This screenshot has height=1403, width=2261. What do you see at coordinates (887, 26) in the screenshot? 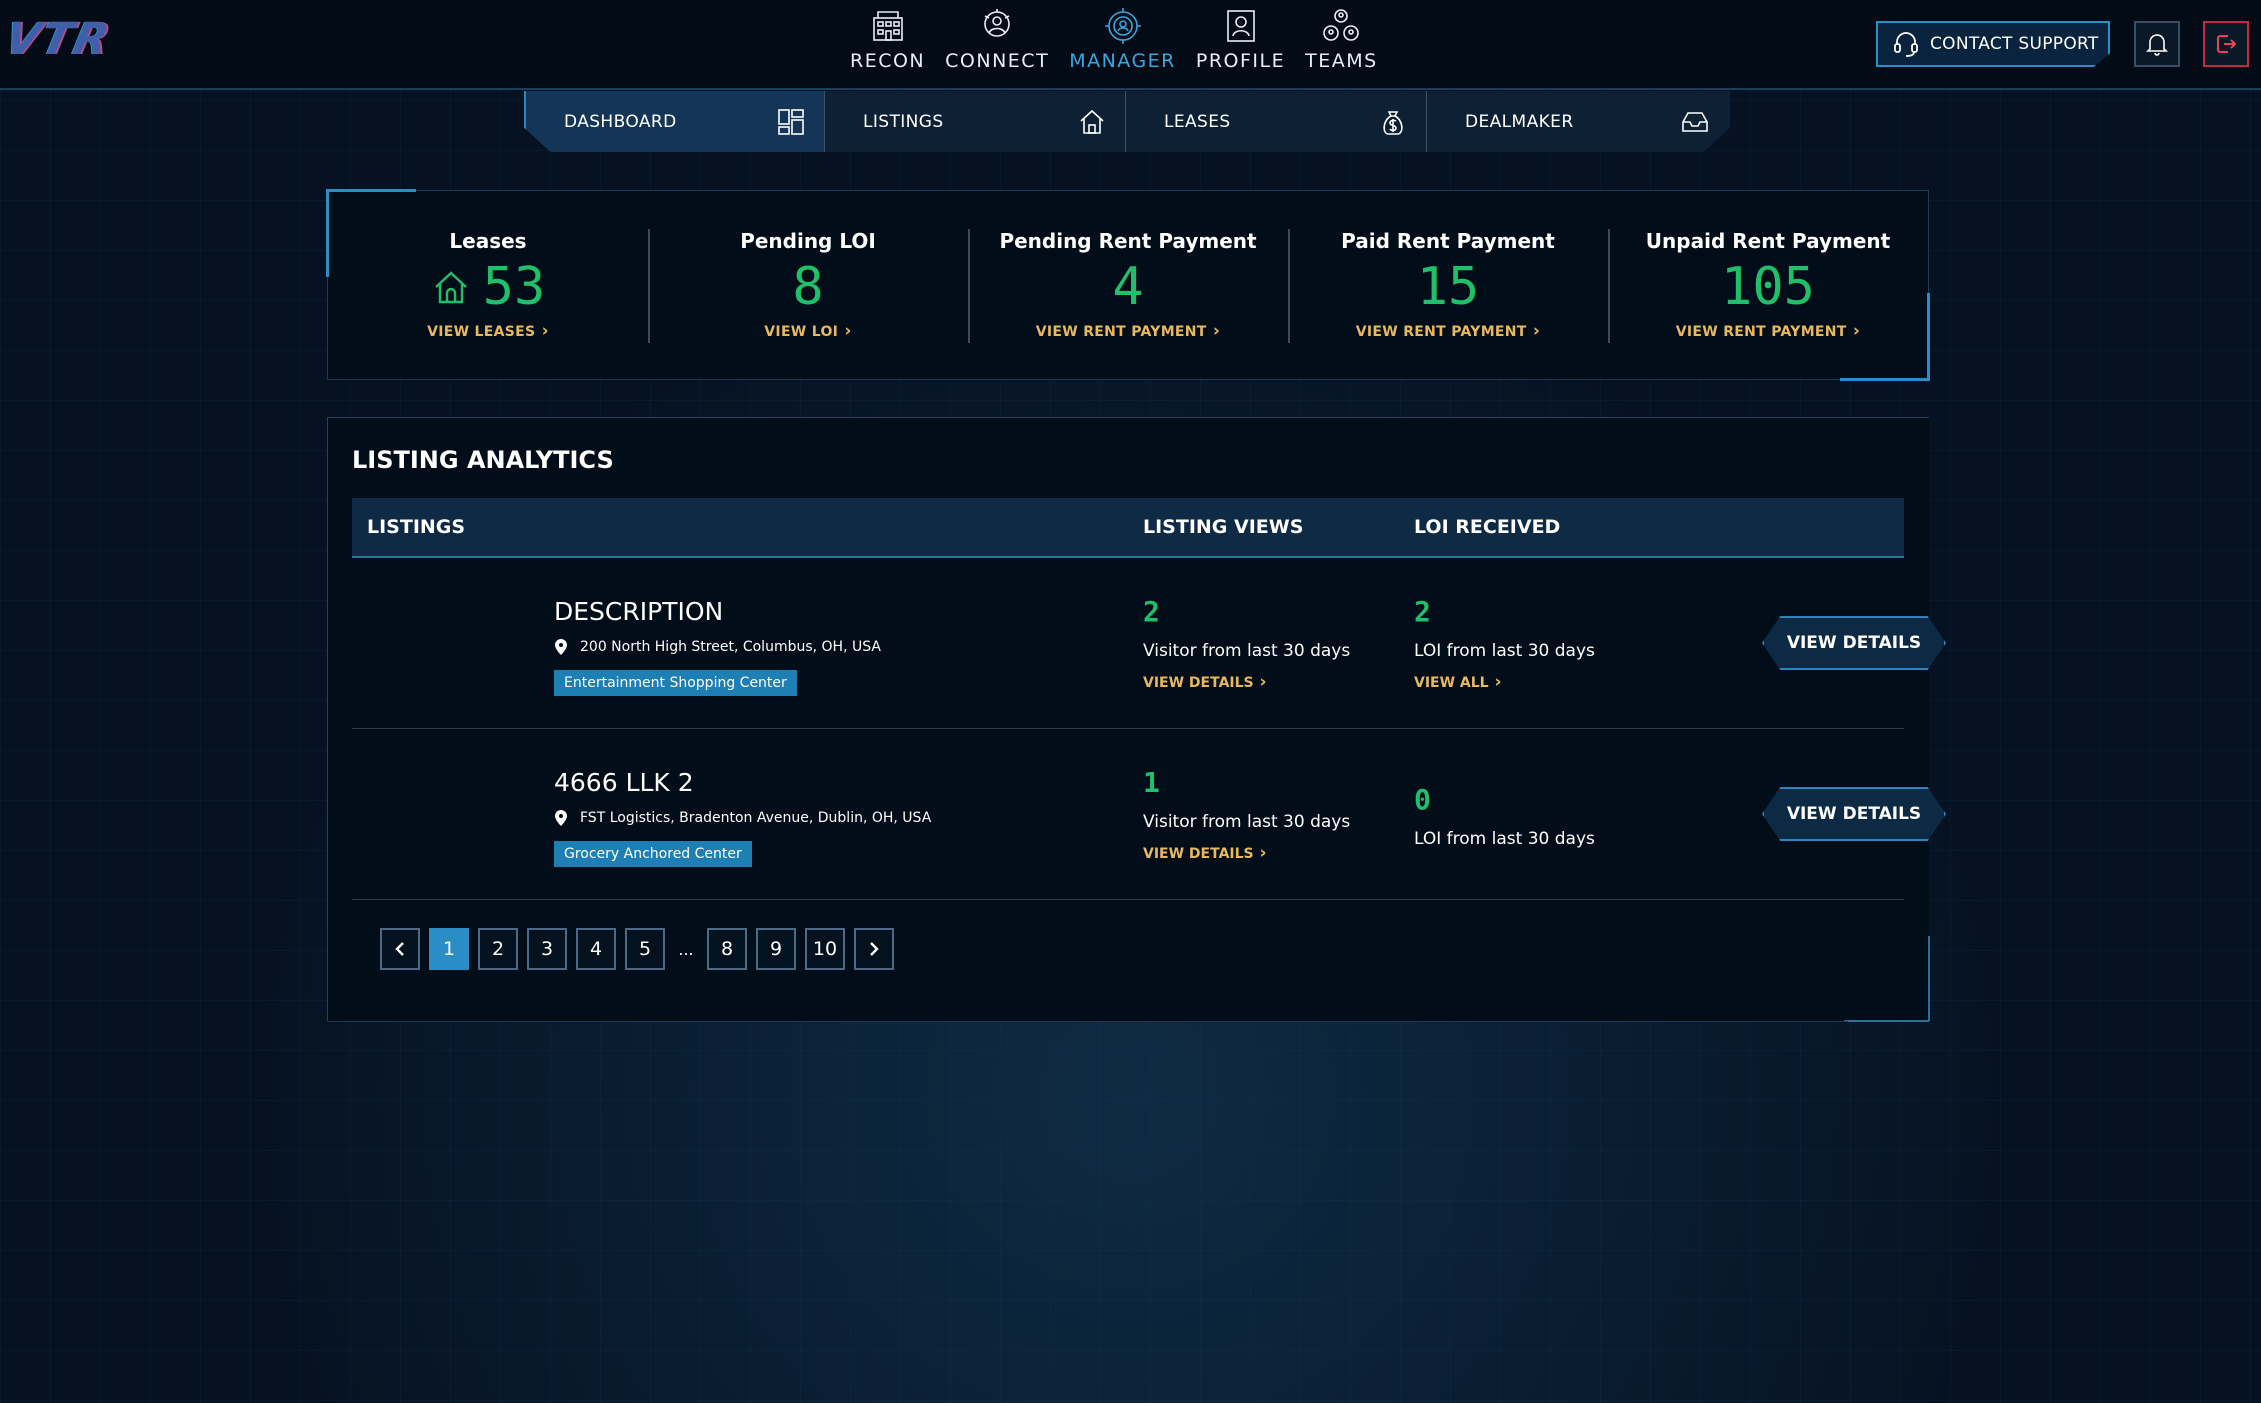
I see `building-icon` at bounding box center [887, 26].